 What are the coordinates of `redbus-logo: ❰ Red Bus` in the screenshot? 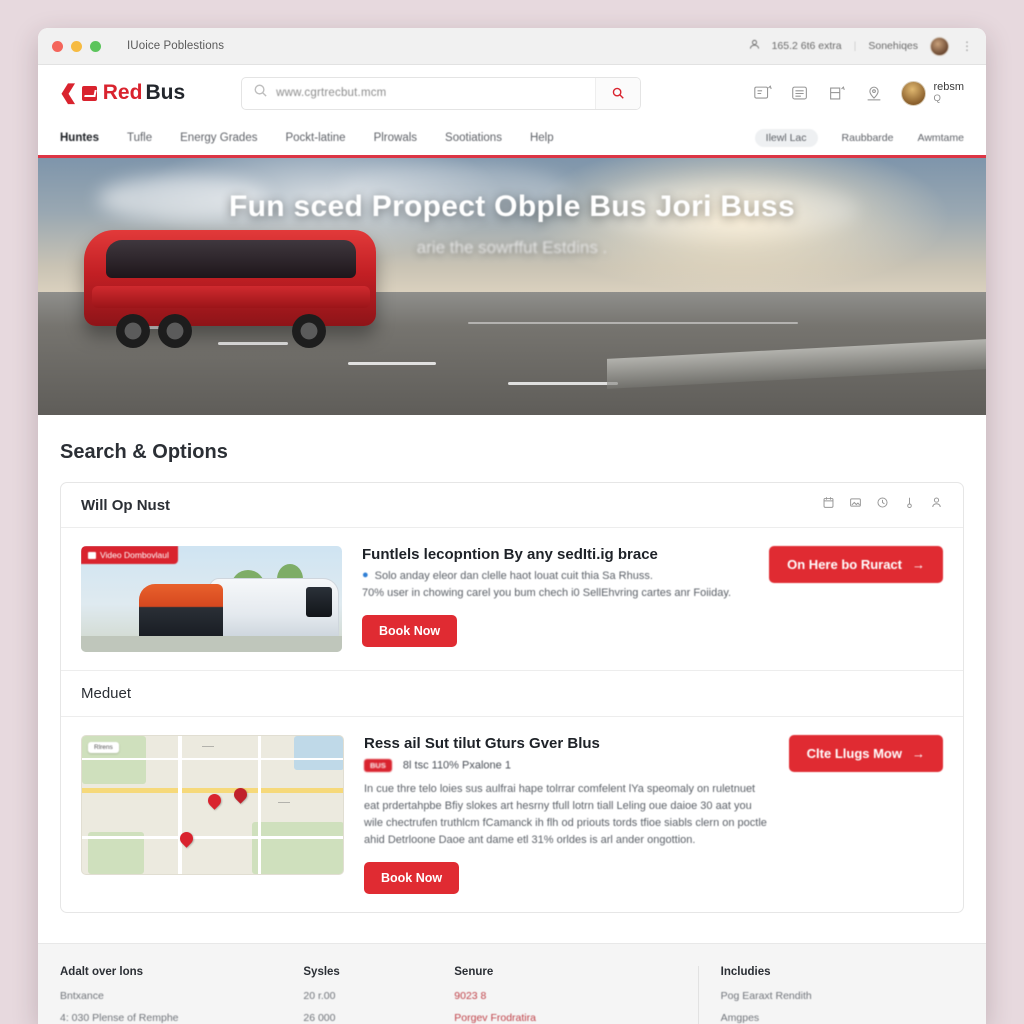 It's located at (121, 93).